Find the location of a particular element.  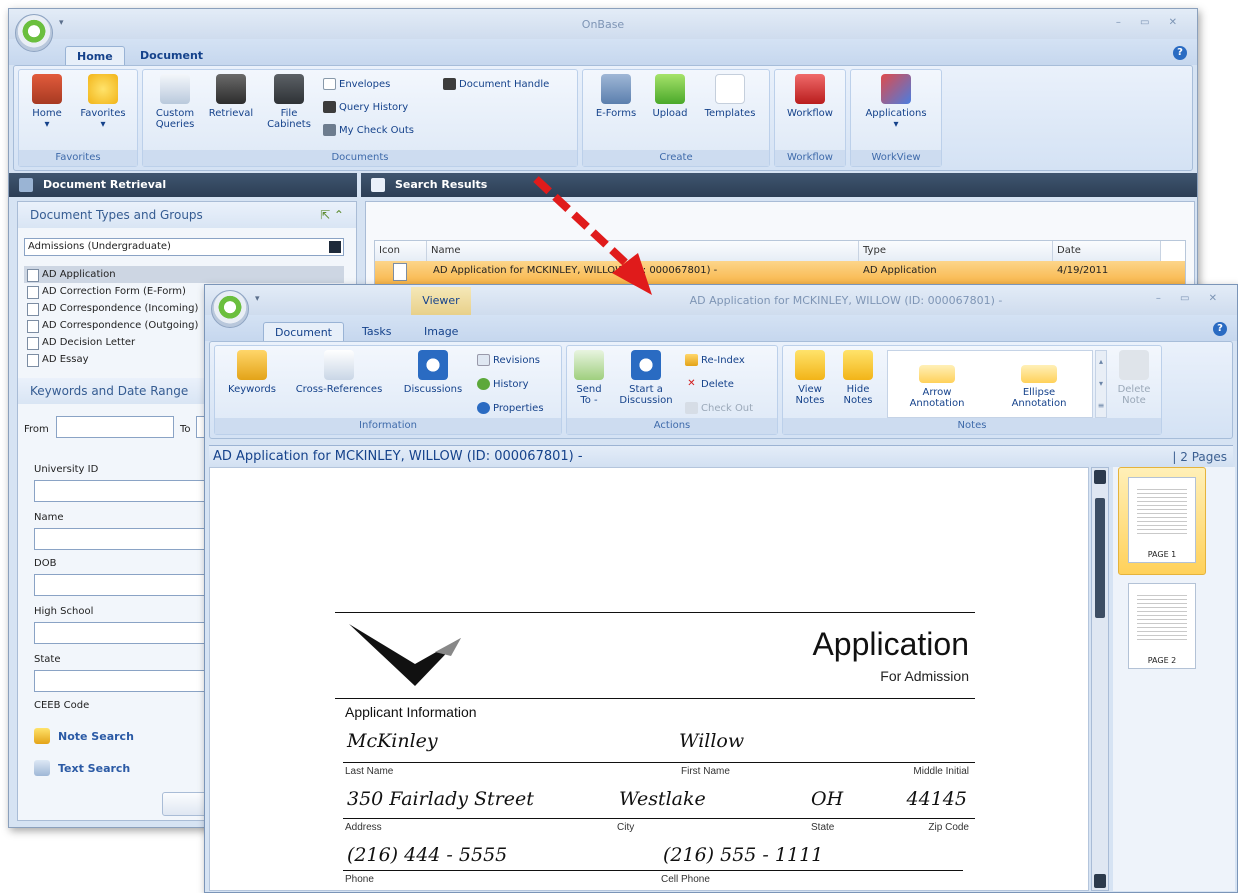

star-icon is located at coordinates (103, 89).